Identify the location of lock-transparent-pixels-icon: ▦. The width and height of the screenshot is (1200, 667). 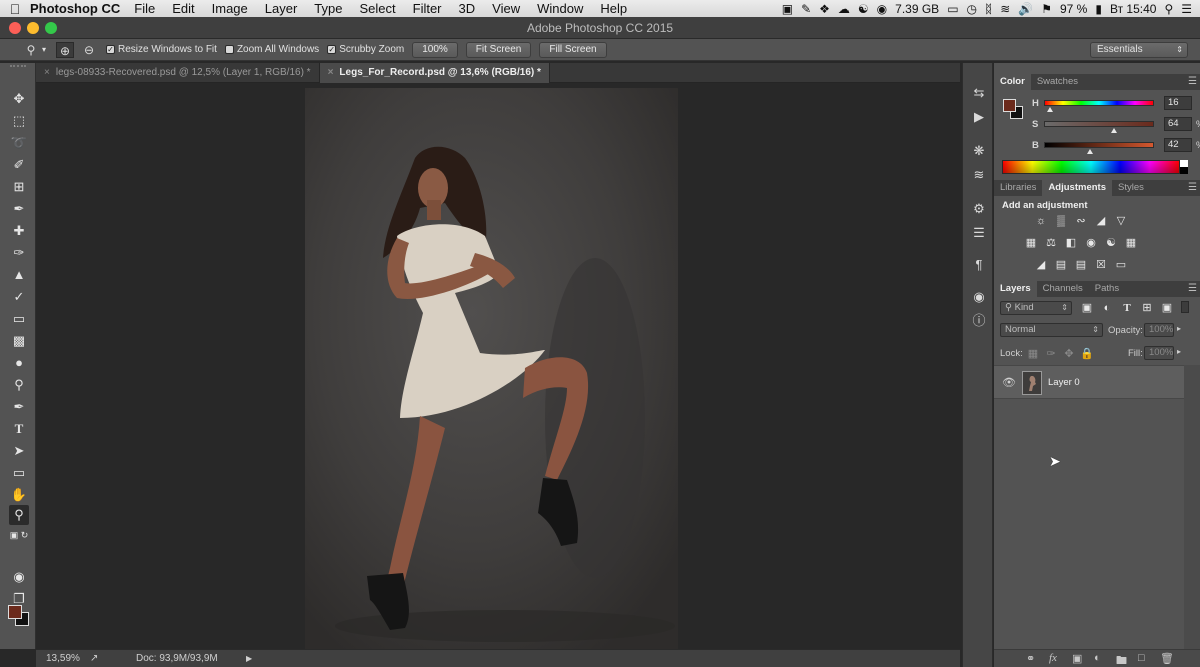
(1033, 354).